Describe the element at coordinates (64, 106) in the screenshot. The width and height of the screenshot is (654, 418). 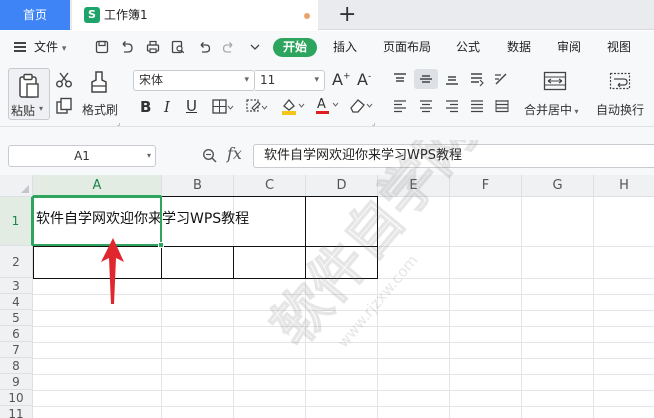
I see `copy-icon` at that location.